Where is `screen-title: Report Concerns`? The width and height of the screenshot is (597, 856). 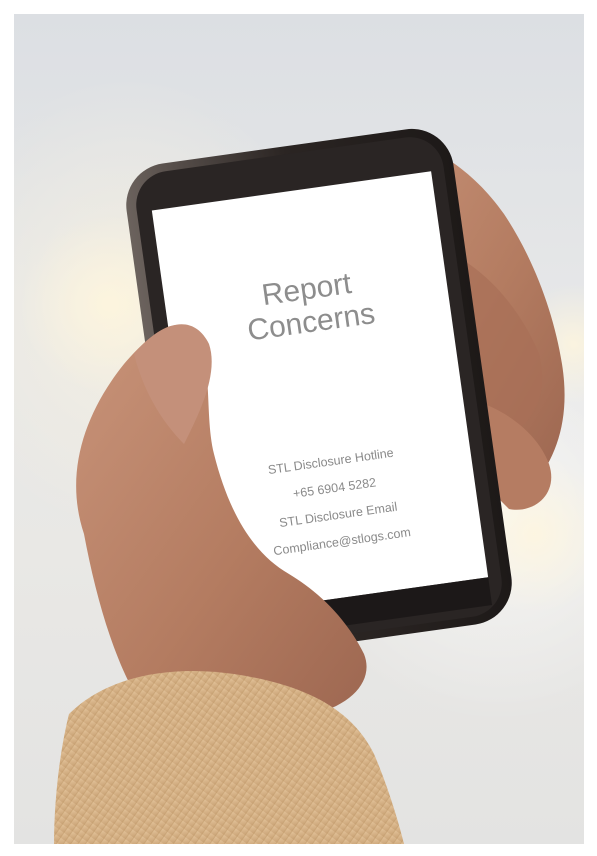 screen-title: Report Concerns is located at coordinates (309, 306).